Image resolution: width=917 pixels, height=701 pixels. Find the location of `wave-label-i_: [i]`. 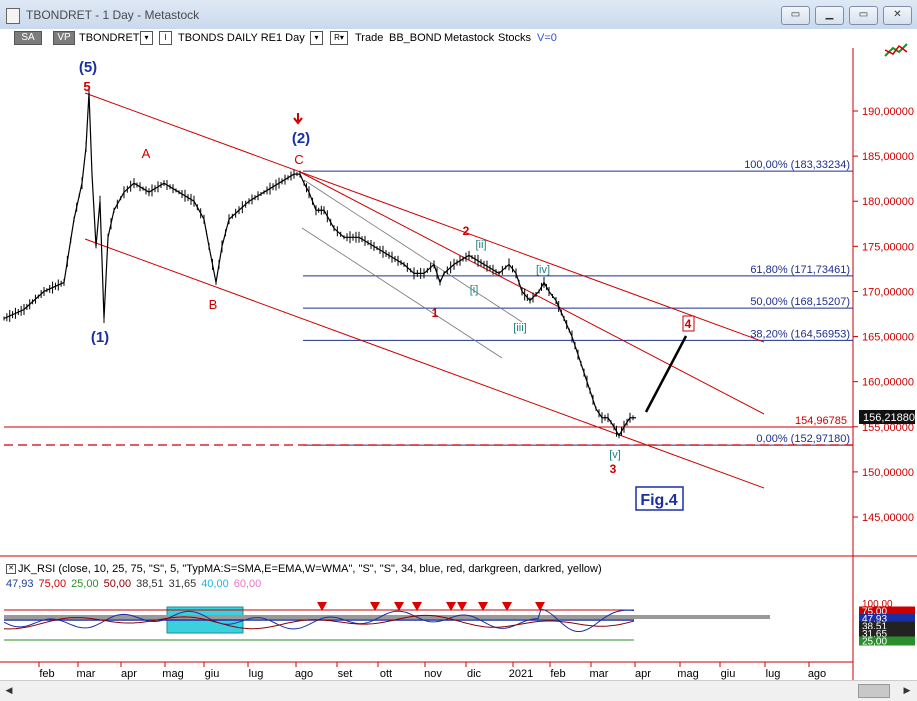

wave-label-i_: [i] is located at coordinates (474, 290).